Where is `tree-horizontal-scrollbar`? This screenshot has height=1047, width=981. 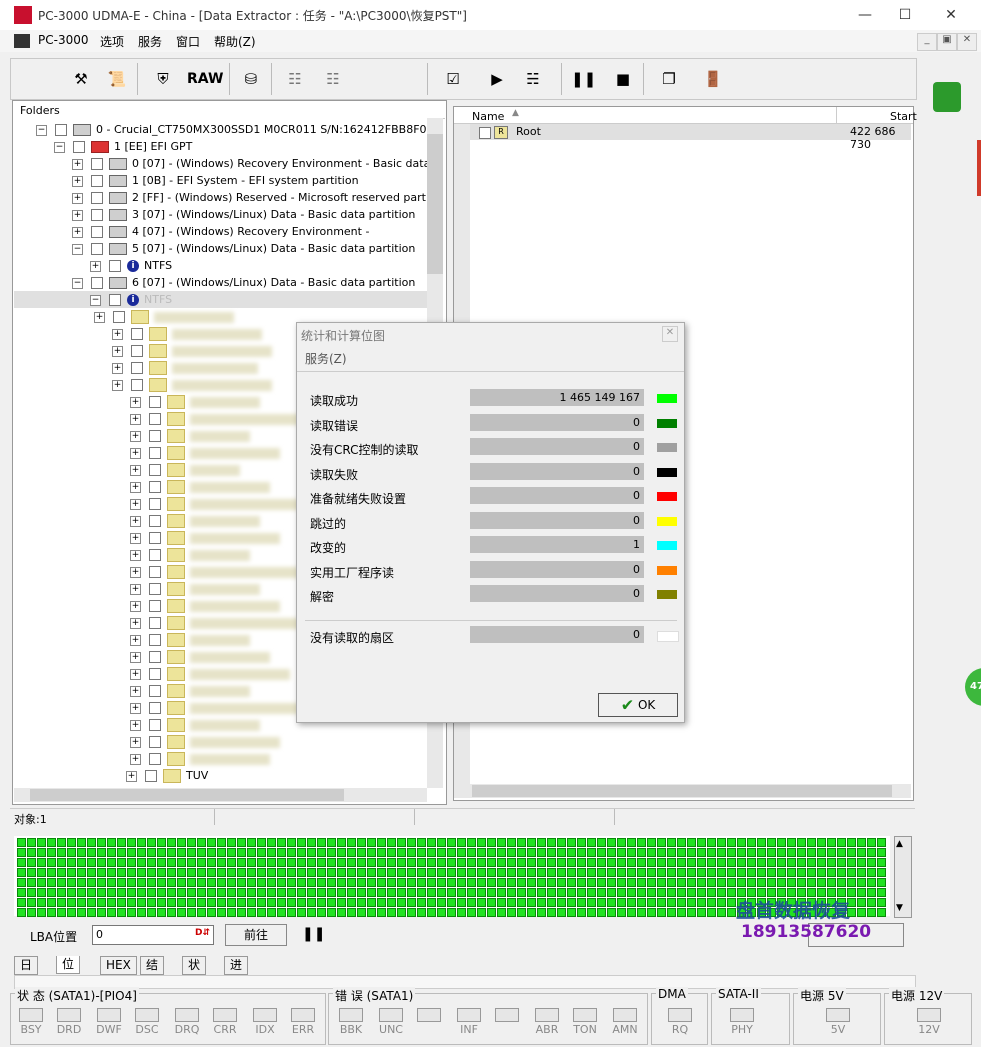
tree-horizontal-scrollbar is located at coordinates (220, 795).